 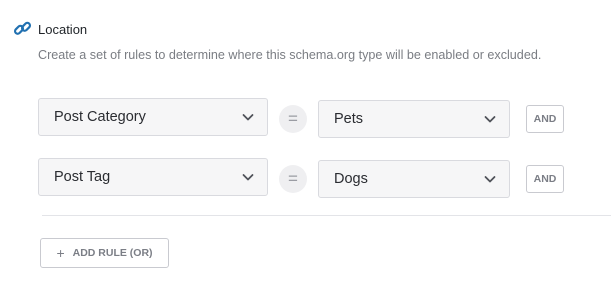 I want to click on add-rule-label: ADD RULE (OR), so click(x=112, y=253).